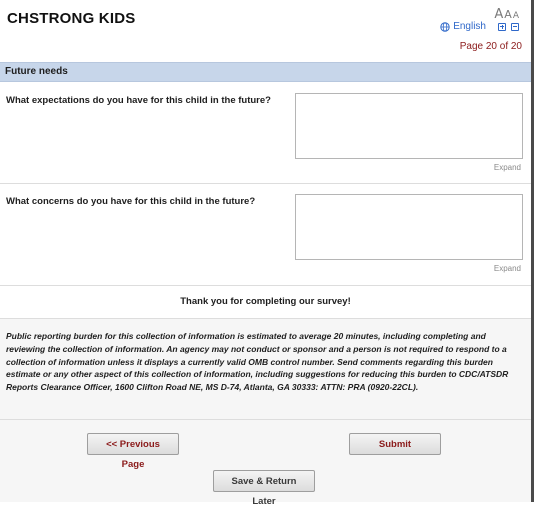  I want to click on concerns-textarea, so click(409, 227).